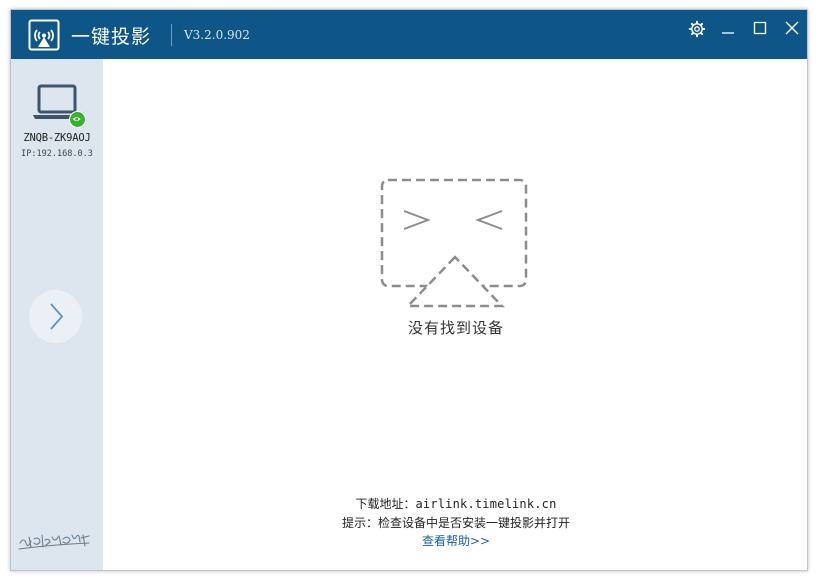 This screenshot has height=583, width=821. I want to click on download-address: 下载地址：airlink.timelink.cn, so click(456, 503).